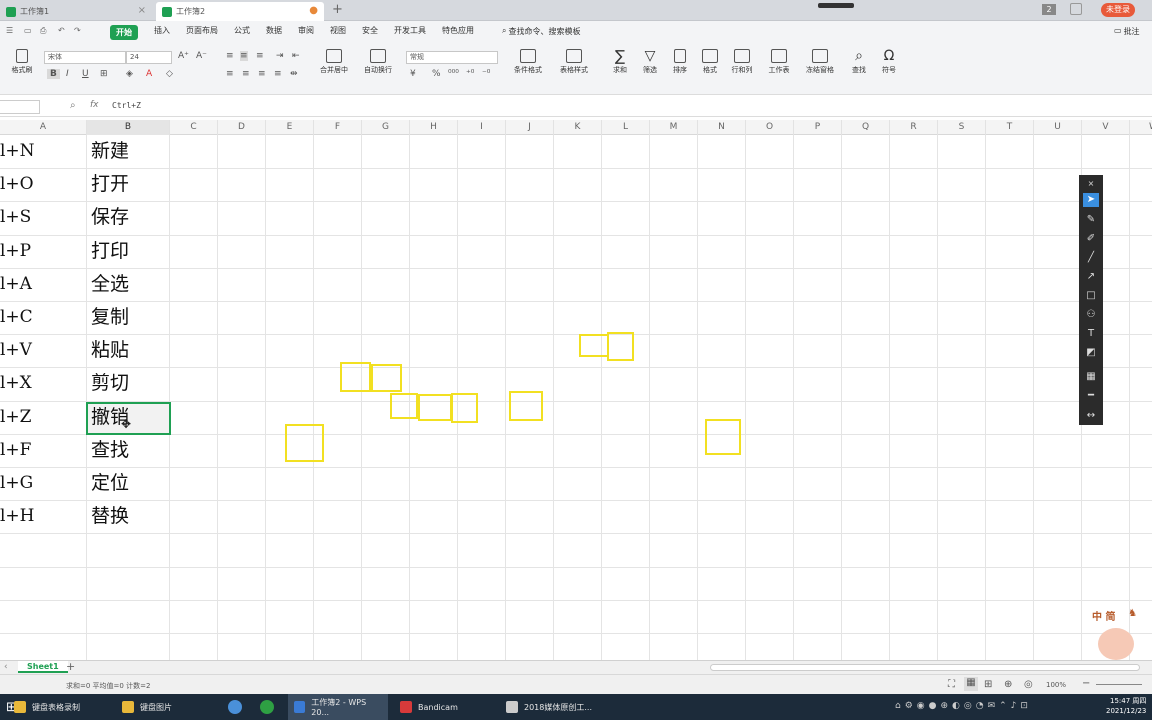 The width and height of the screenshot is (1152, 720). What do you see at coordinates (149, 57) in the screenshot?
I see `font-size-select: 24` at bounding box center [149, 57].